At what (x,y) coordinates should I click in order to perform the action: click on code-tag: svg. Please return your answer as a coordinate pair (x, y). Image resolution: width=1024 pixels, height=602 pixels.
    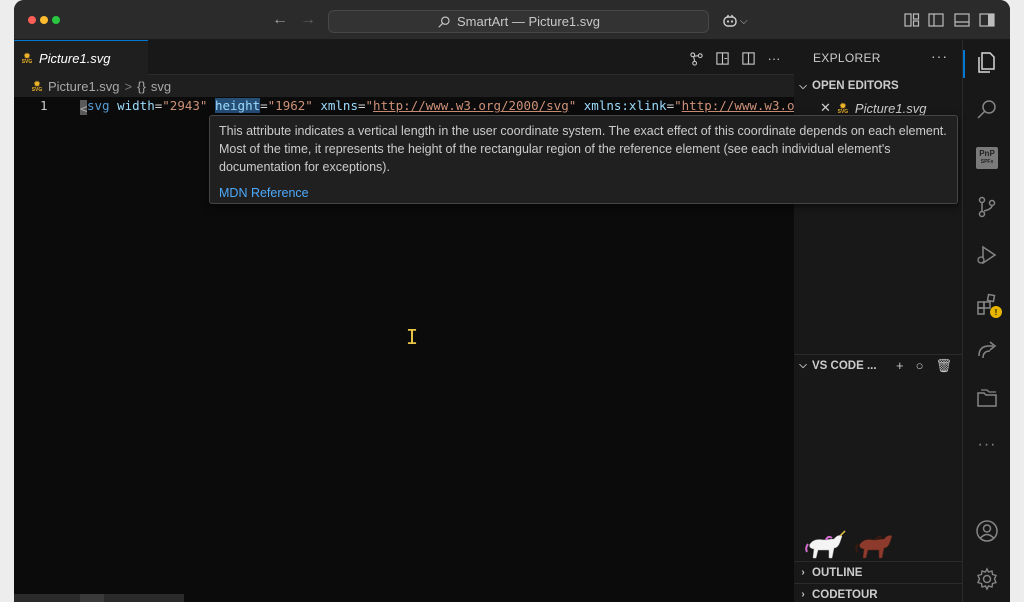
    Looking at the image, I should click on (98, 105).